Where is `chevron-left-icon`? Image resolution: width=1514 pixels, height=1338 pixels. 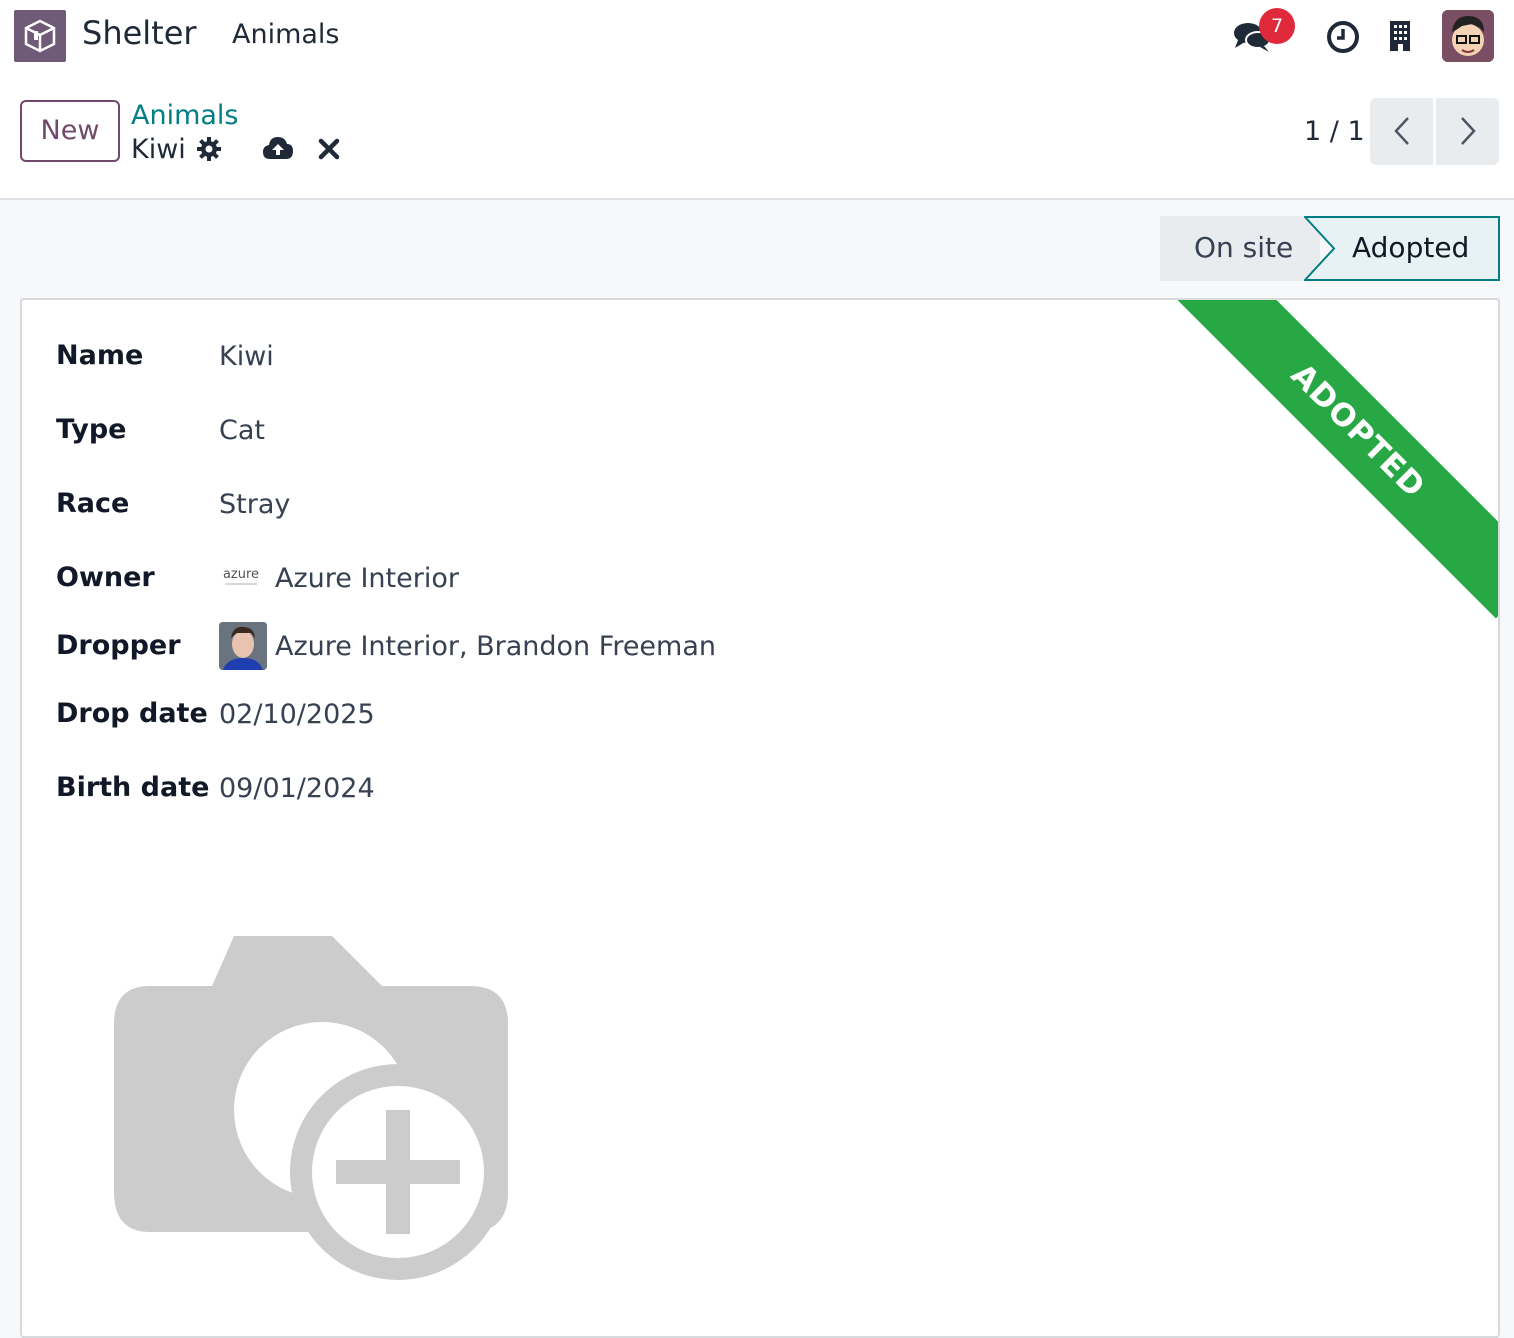 chevron-left-icon is located at coordinates (1401, 131).